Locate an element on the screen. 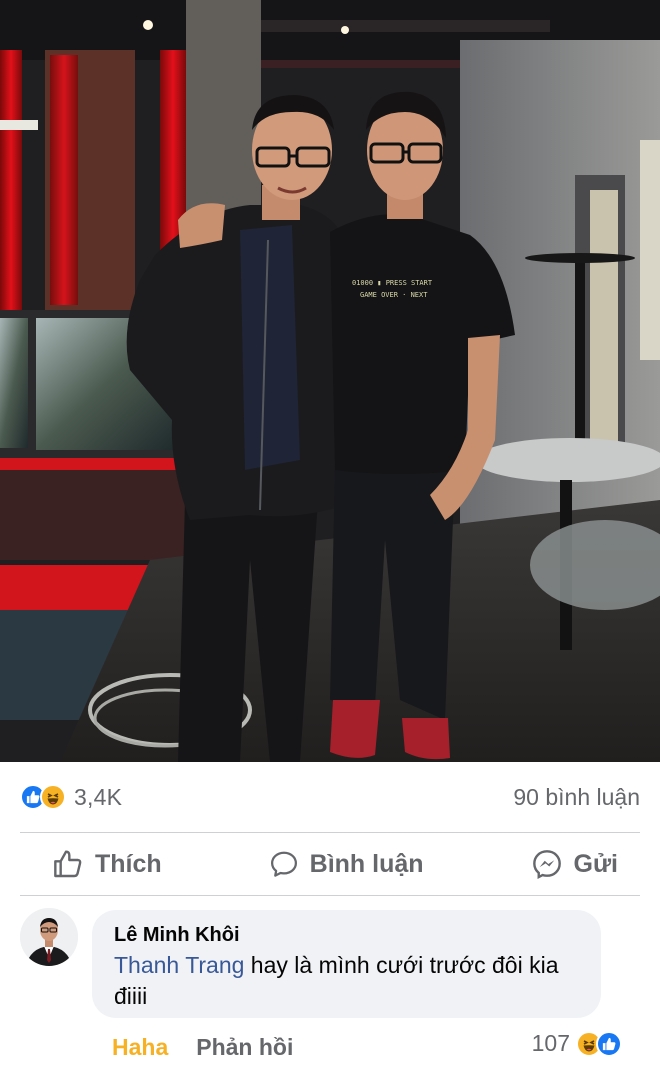 Image resolution: width=660 pixels, height=1066 pixels. reaction-icons is located at coordinates (43, 797).